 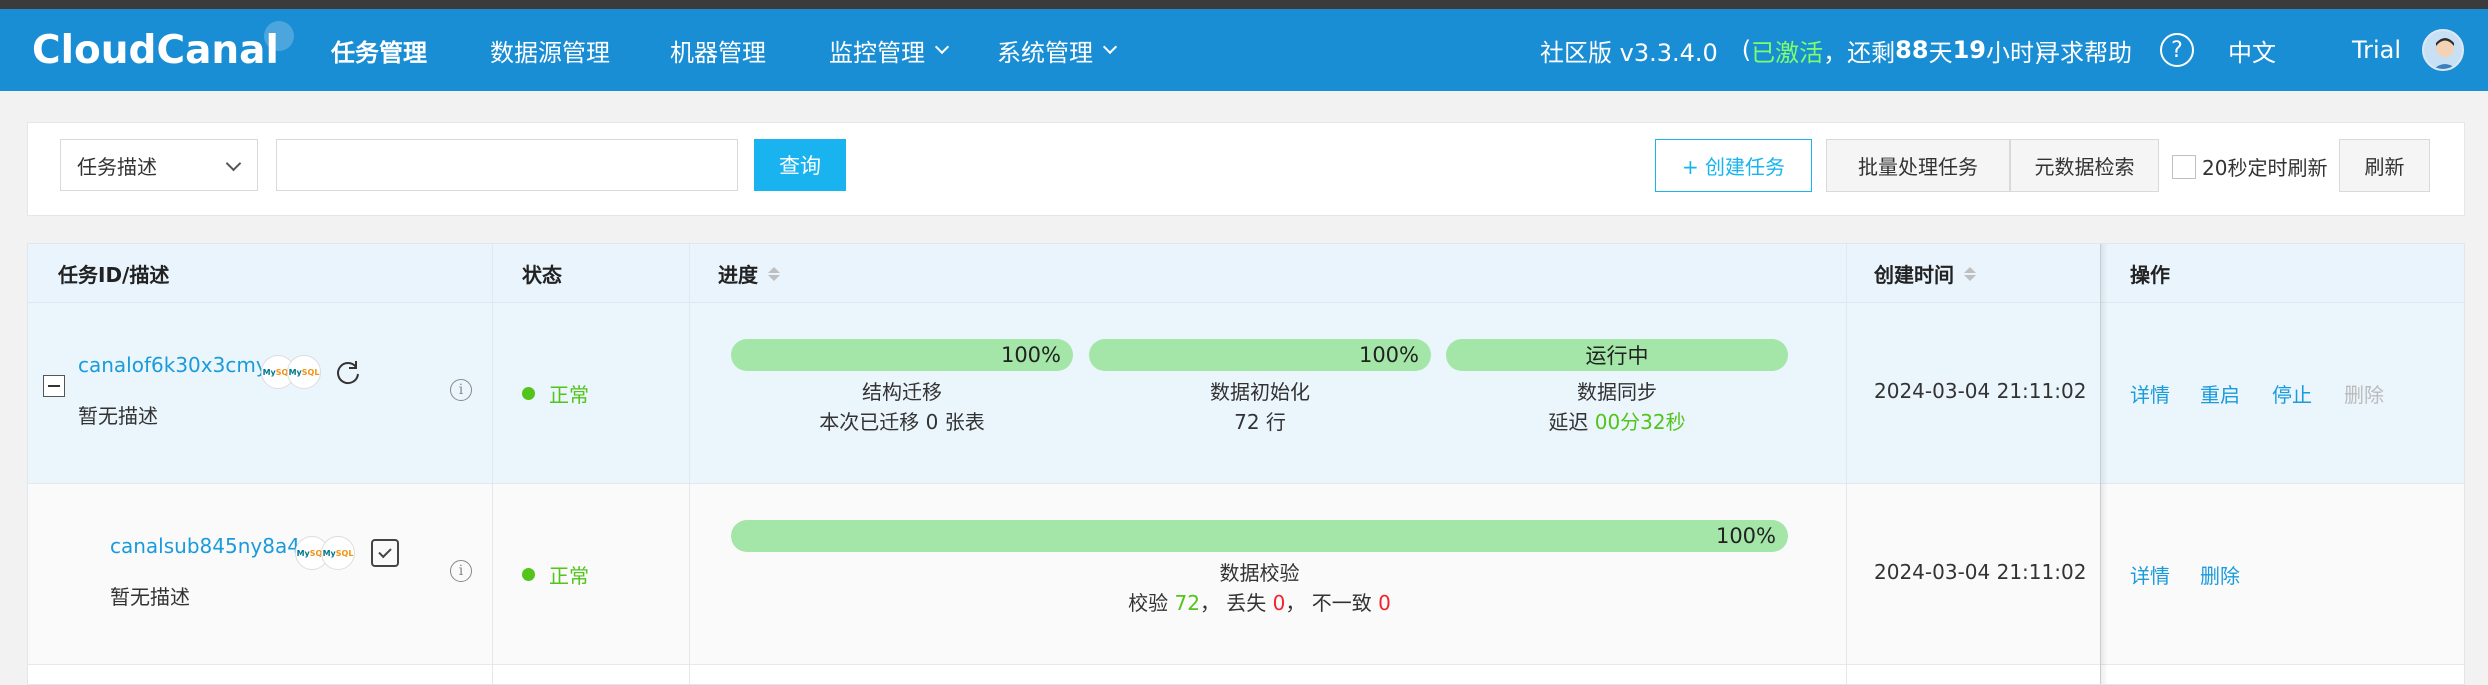 I want to click on nav-label: 任务管理, so click(x=379, y=52).